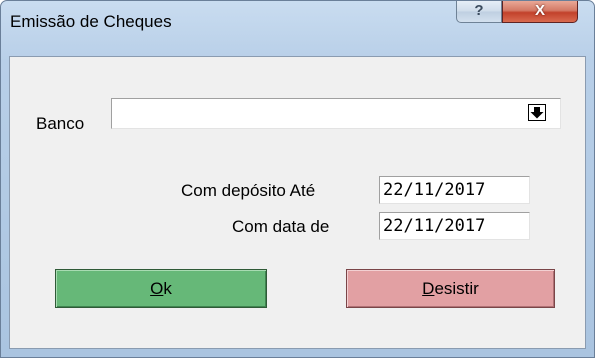 The height and width of the screenshot is (358, 595). Describe the element at coordinates (248, 190) in the screenshot. I see `deposito-label: Com depósito Até` at that location.